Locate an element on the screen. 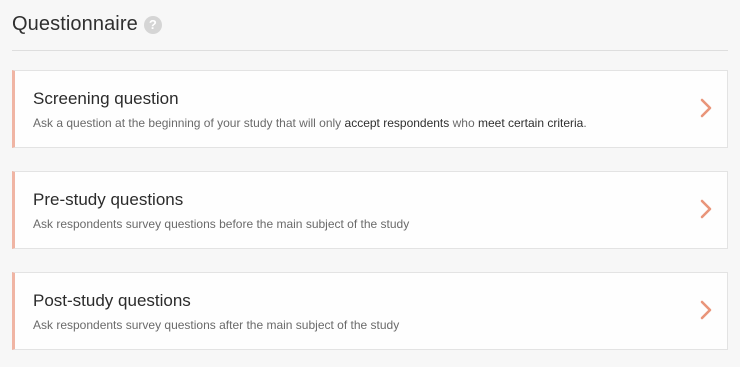 The height and width of the screenshot is (367, 740). page-title: Questionnaire is located at coordinates (75, 24).